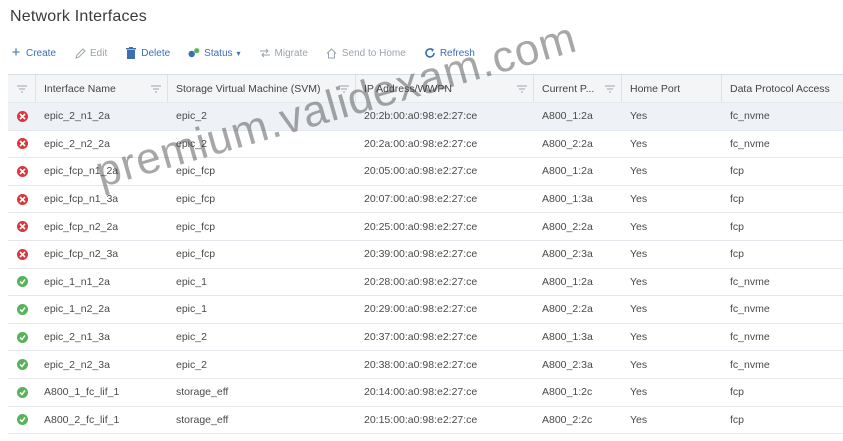  What do you see at coordinates (77, 364) in the screenshot?
I see `cell-interface-name: epic_2_n2_3a` at bounding box center [77, 364].